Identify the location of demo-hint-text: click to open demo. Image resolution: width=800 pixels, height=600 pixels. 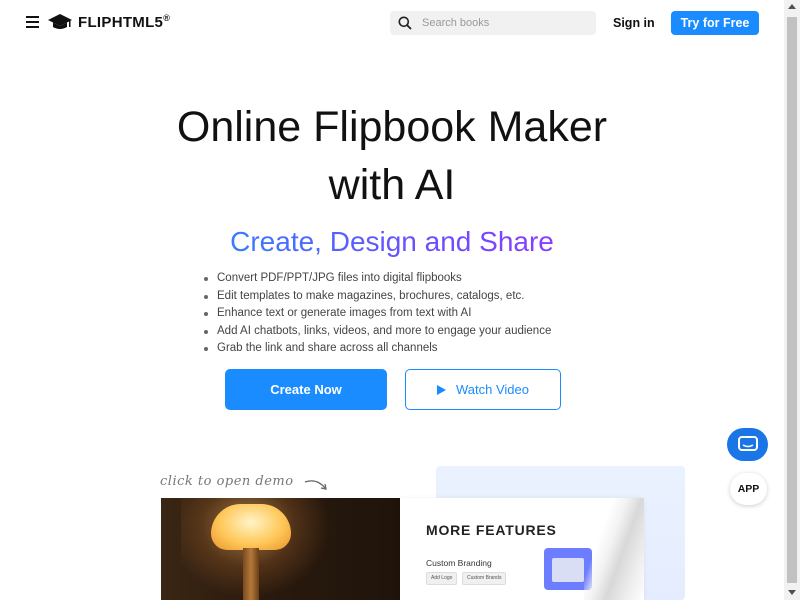
(227, 481).